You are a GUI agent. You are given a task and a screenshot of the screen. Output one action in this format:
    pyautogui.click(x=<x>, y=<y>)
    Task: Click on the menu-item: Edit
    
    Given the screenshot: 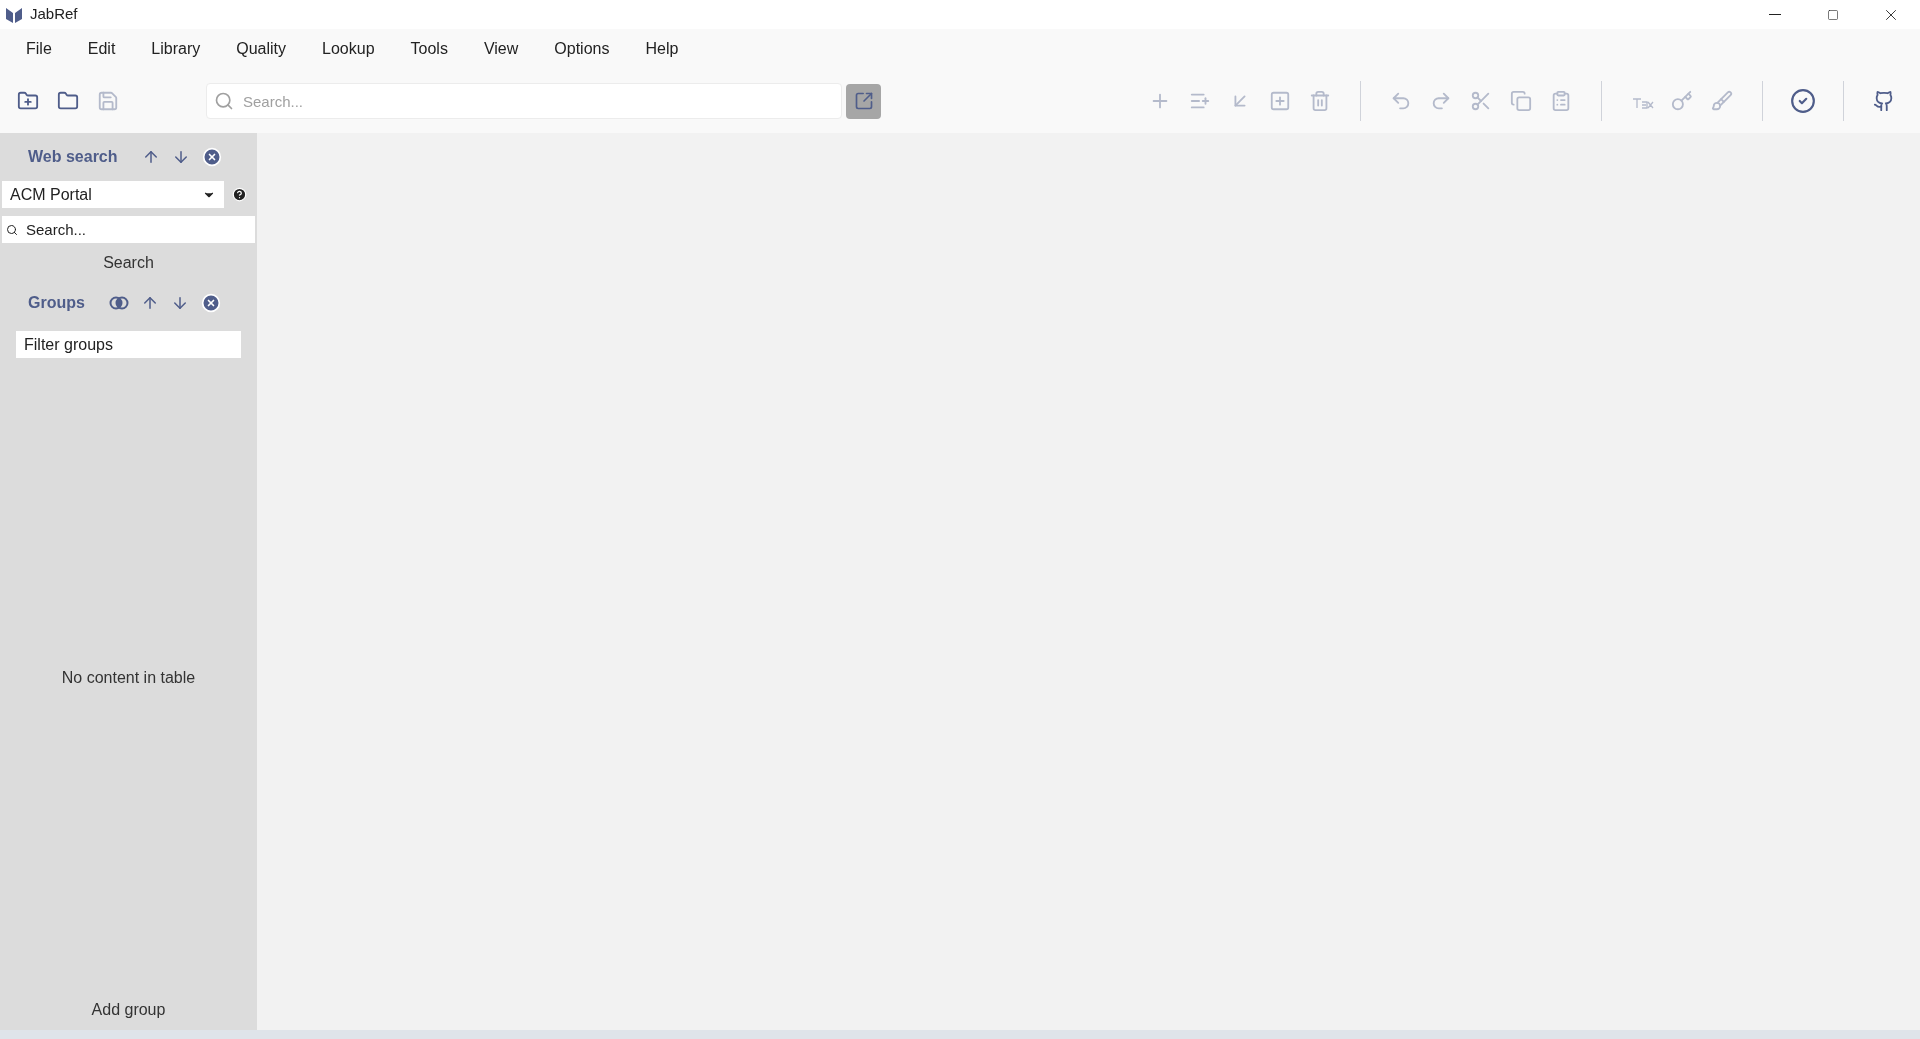 What is the action you would take?
    pyautogui.click(x=101, y=49)
    